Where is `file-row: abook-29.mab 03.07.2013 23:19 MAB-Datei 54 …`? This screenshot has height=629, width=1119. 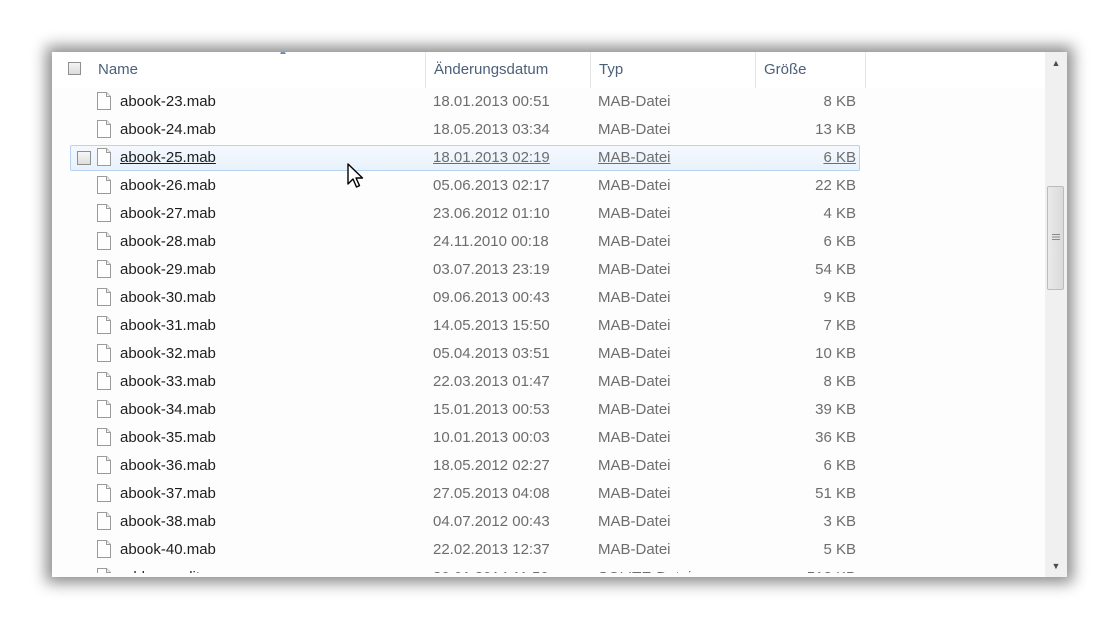
file-row: abook-29.mab 03.07.2013 23:19 MAB-Datei 54 … is located at coordinates (548, 270).